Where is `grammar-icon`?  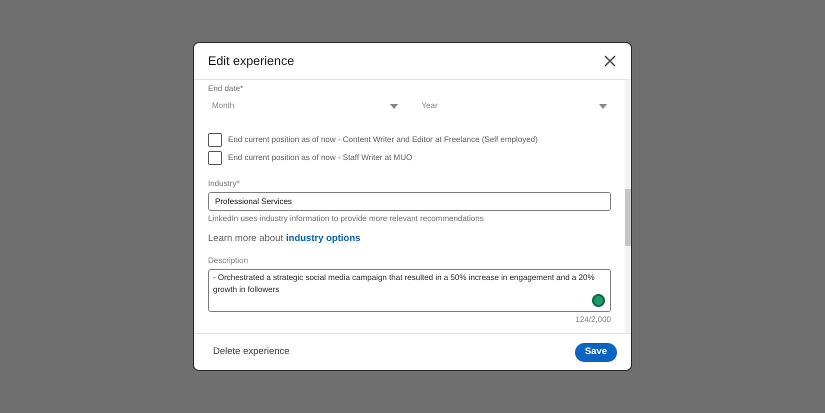 grammar-icon is located at coordinates (598, 301).